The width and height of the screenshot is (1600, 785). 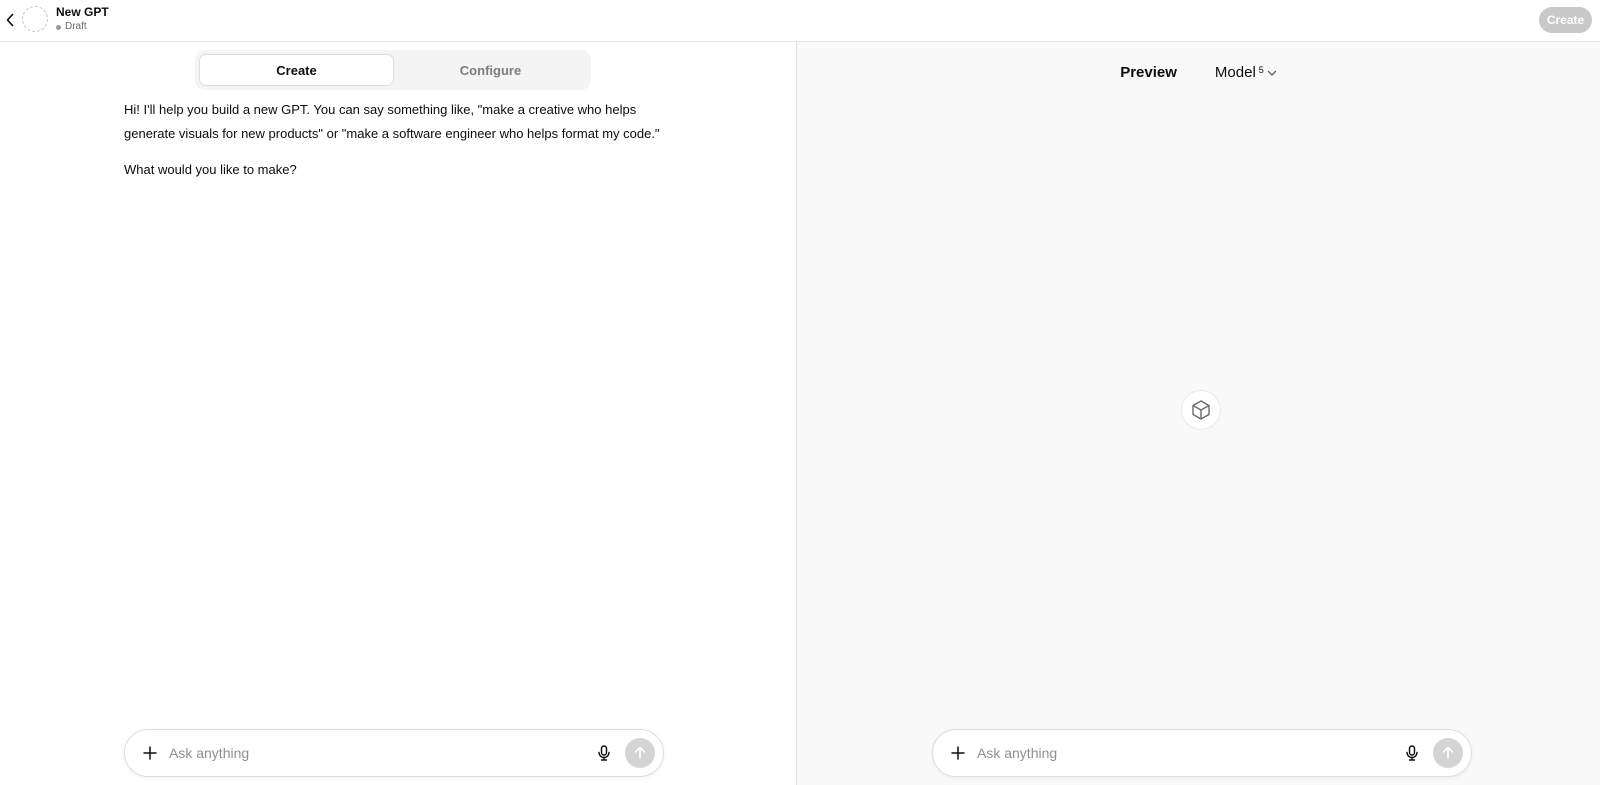 I want to click on preview-title: Preview, so click(x=1148, y=72).